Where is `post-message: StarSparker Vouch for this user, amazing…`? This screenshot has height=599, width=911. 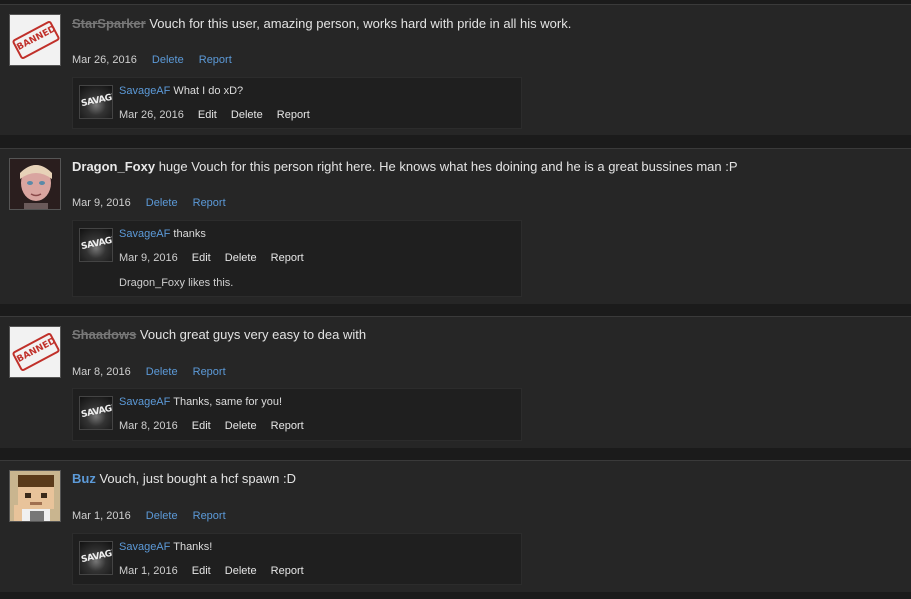
post-message: StarSparker Vouch for this user, amazing… is located at coordinates (321, 24).